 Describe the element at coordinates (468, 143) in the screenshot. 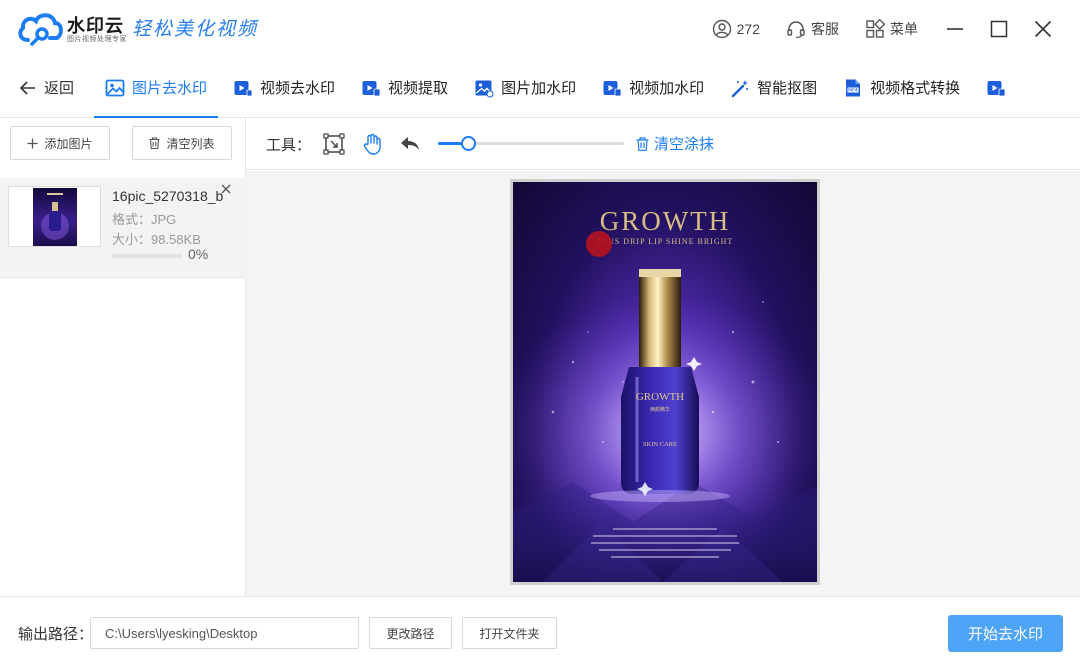

I see `slider-handle` at that location.